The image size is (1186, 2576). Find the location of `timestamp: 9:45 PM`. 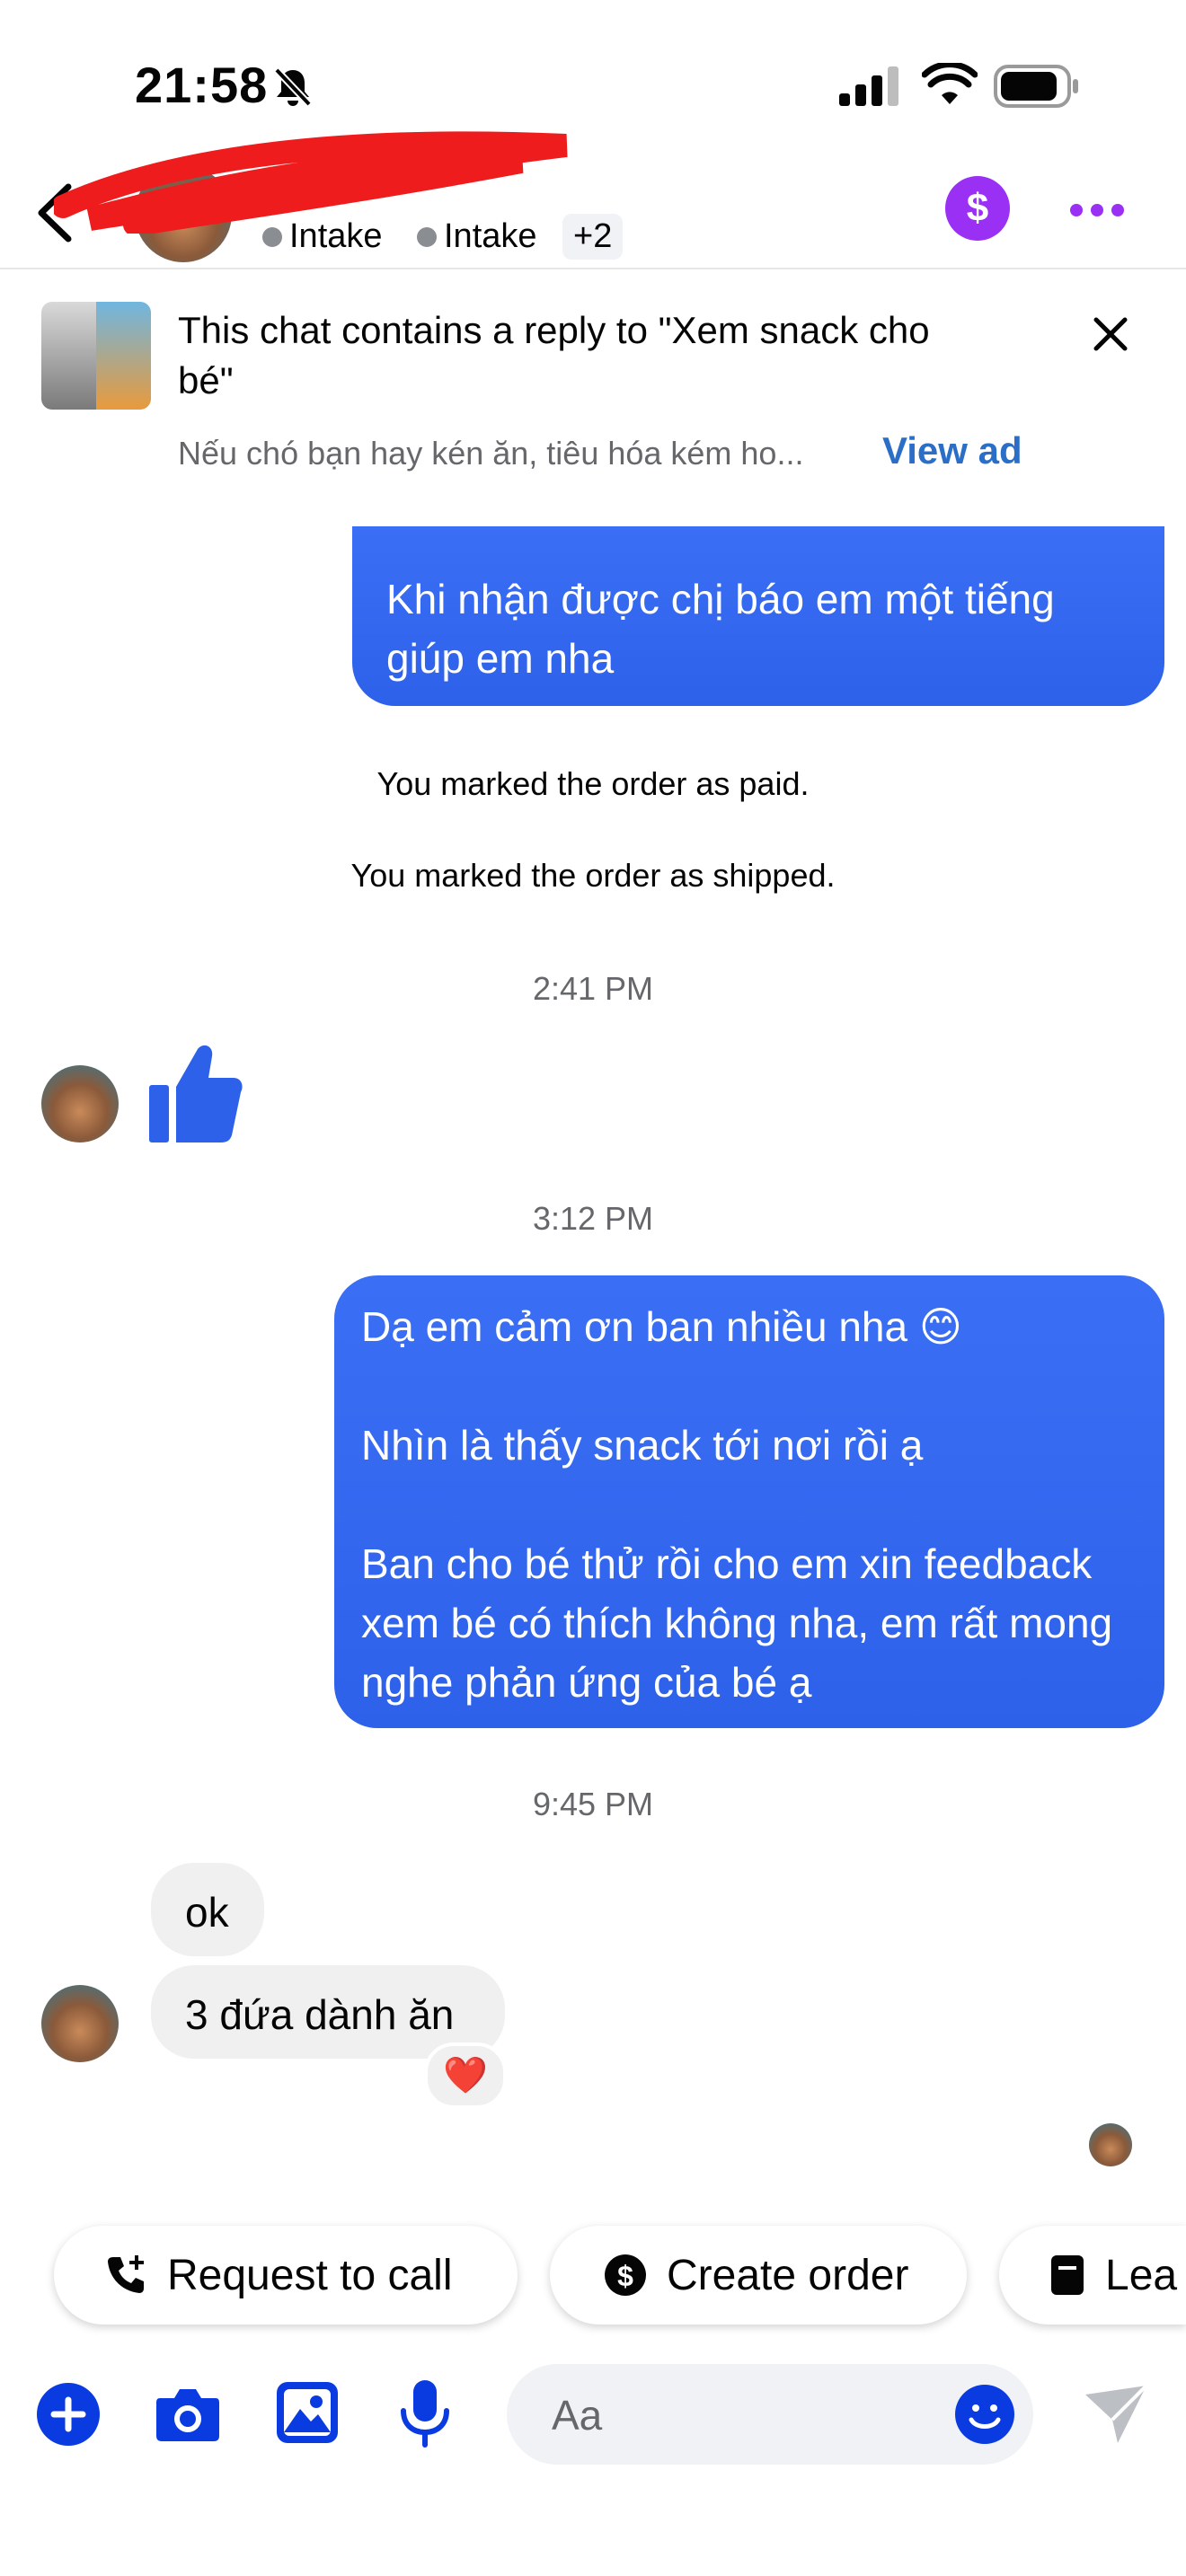

timestamp: 9:45 PM is located at coordinates (593, 1804).